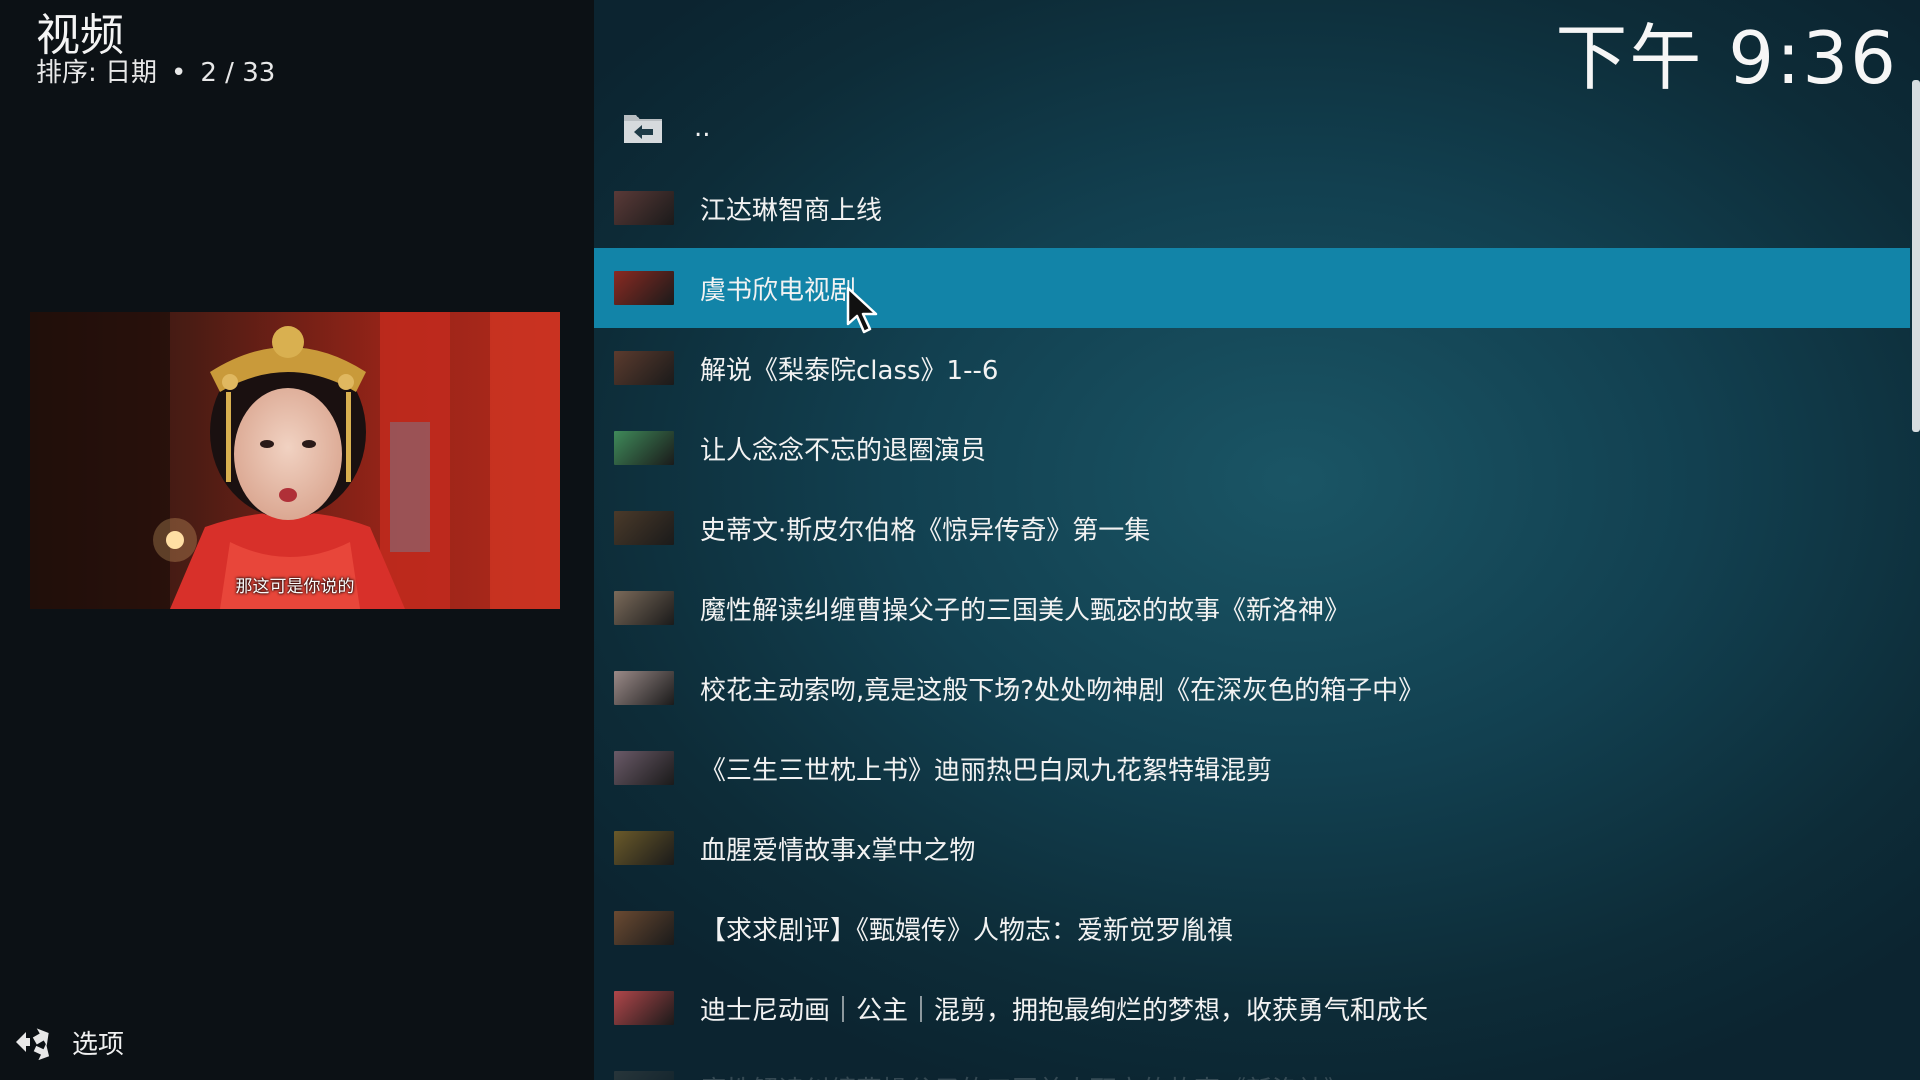 The width and height of the screenshot is (1920, 1080). I want to click on list-item-label: 《三生三世枕上书》迪丽热巴白凤九花絮特辑混剪, so click(986, 770).